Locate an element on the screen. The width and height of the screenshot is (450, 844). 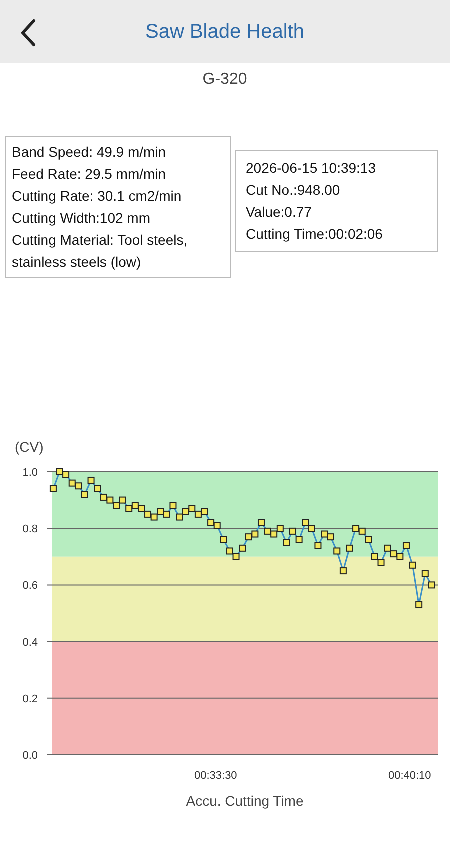
back-icon is located at coordinates (28, 33).